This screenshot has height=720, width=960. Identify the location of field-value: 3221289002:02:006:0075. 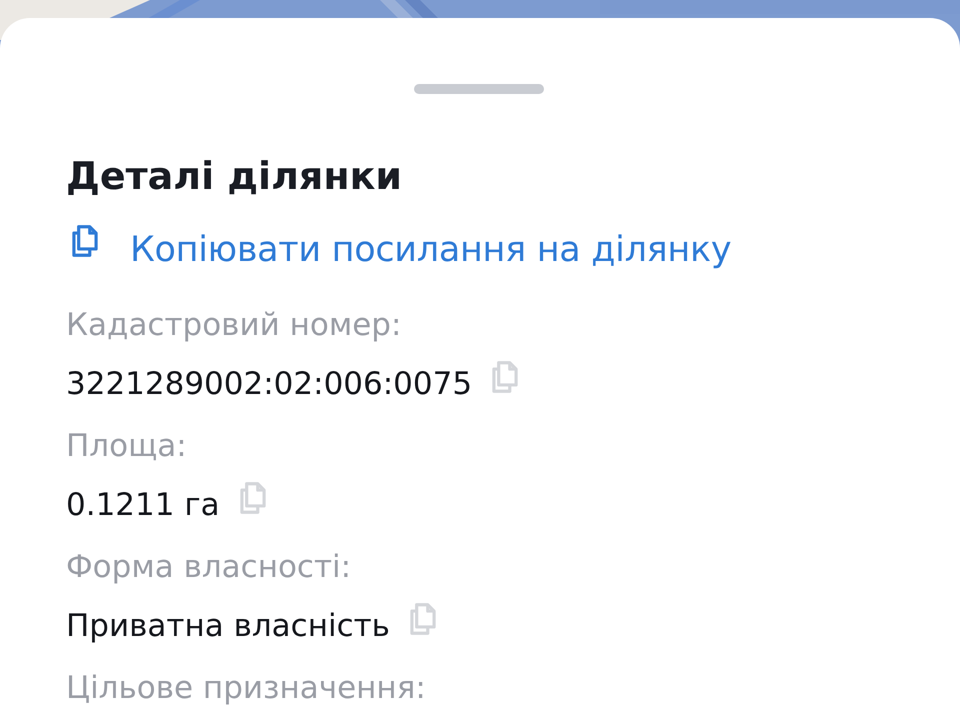
(269, 384).